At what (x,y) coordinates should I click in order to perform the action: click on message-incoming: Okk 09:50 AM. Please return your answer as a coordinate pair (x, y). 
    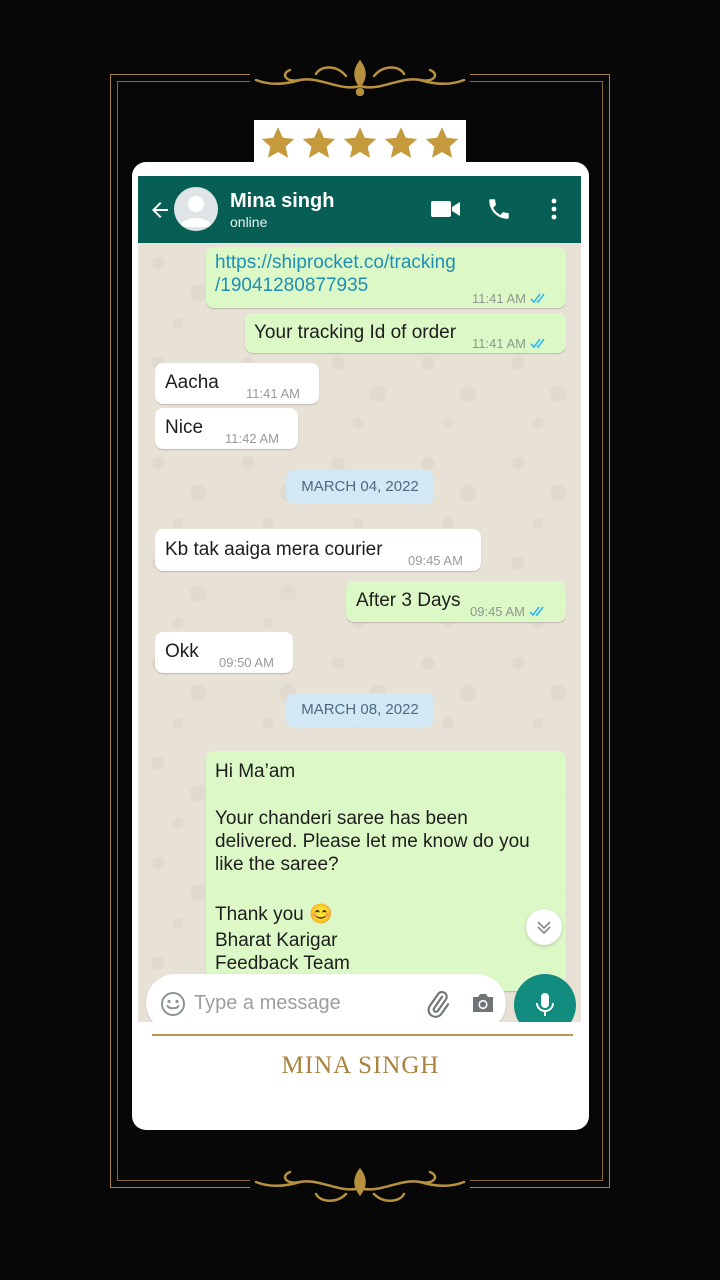
    Looking at the image, I should click on (224, 652).